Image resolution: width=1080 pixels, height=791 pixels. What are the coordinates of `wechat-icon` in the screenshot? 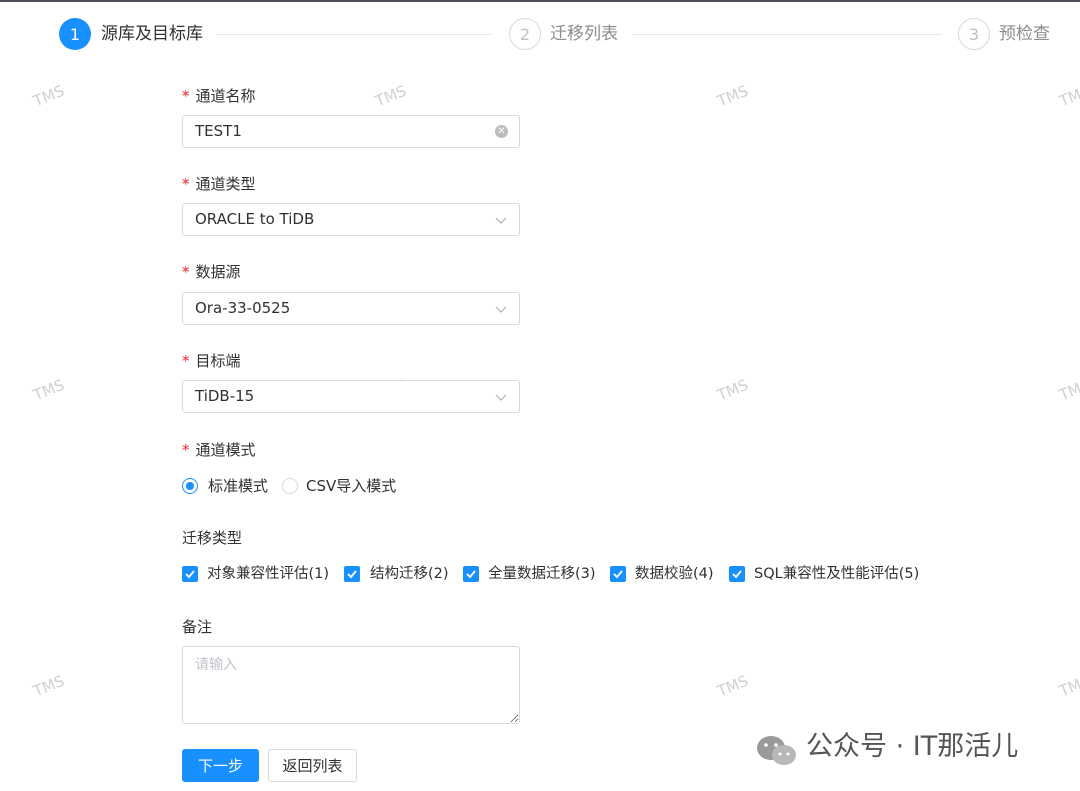 It's located at (776, 750).